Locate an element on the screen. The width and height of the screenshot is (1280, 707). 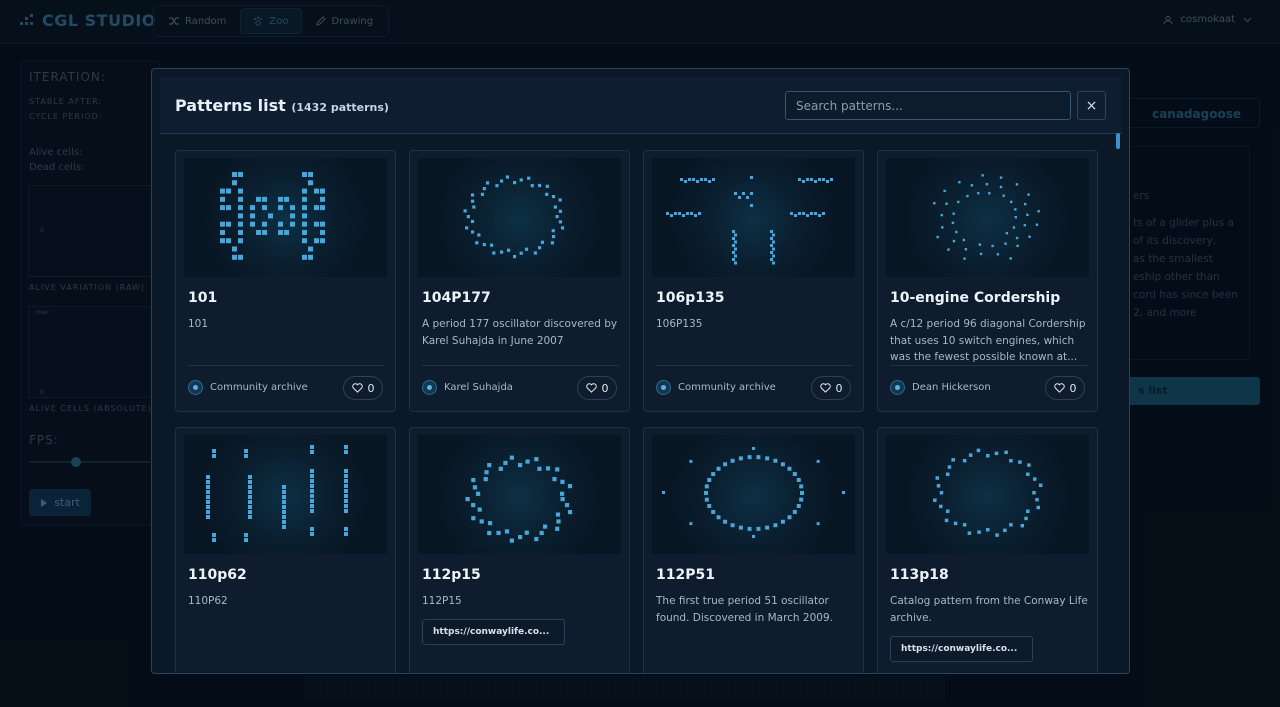
pattern-title: 104P177 is located at coordinates (456, 298).